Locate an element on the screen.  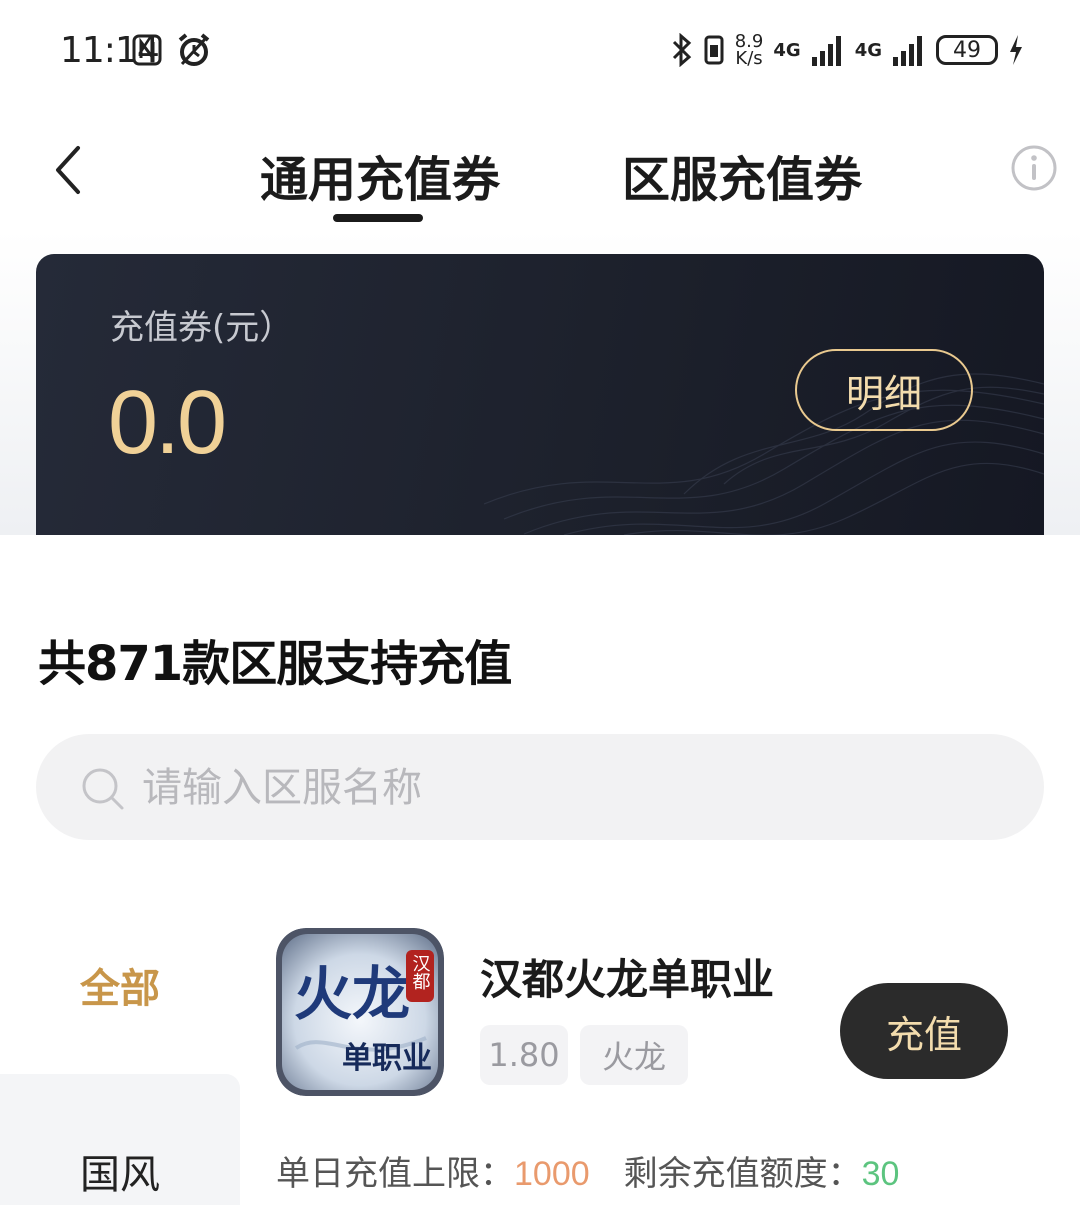
status-bar: 11:14 8.9 K/s 4G 4G 49 is located at coordinates (540, 50).